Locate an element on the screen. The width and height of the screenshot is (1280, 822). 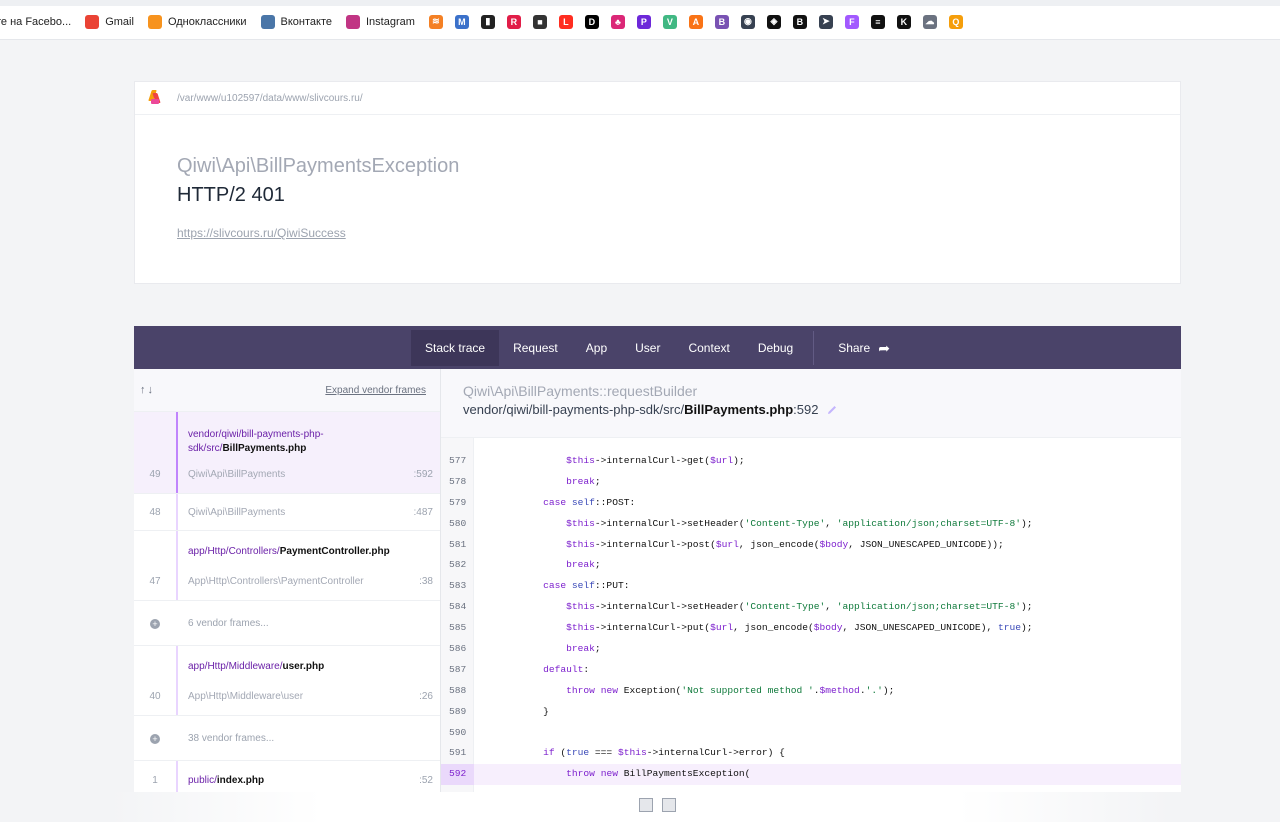
exception-message: HTTP/2 401 is located at coordinates (231, 195).